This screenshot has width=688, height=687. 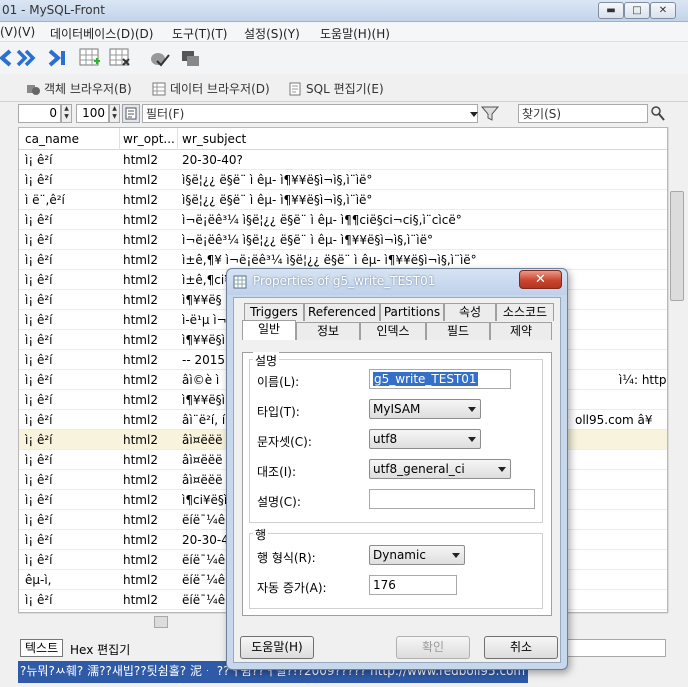 What do you see at coordinates (458, 331) in the screenshot?
I see `tab-fields: 필드` at bounding box center [458, 331].